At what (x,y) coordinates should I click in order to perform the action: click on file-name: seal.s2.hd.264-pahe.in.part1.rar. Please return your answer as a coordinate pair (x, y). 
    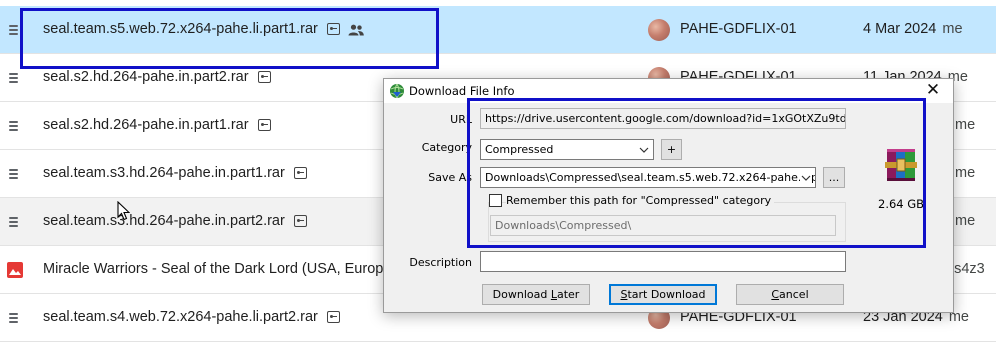
    Looking at the image, I should click on (157, 125).